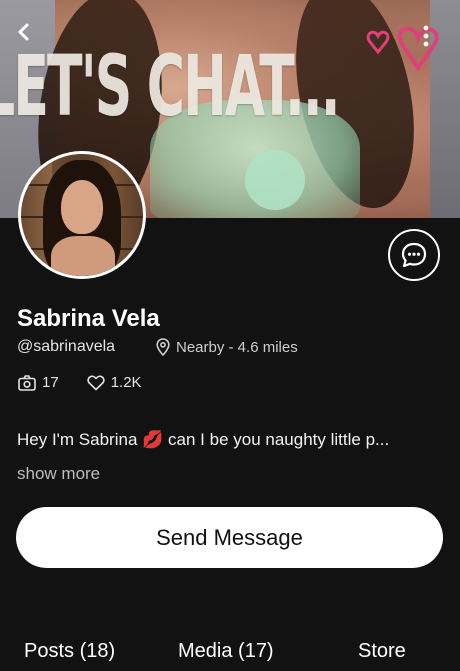 Image resolution: width=460 pixels, height=671 pixels. I want to click on heart-icon, so click(96, 382).